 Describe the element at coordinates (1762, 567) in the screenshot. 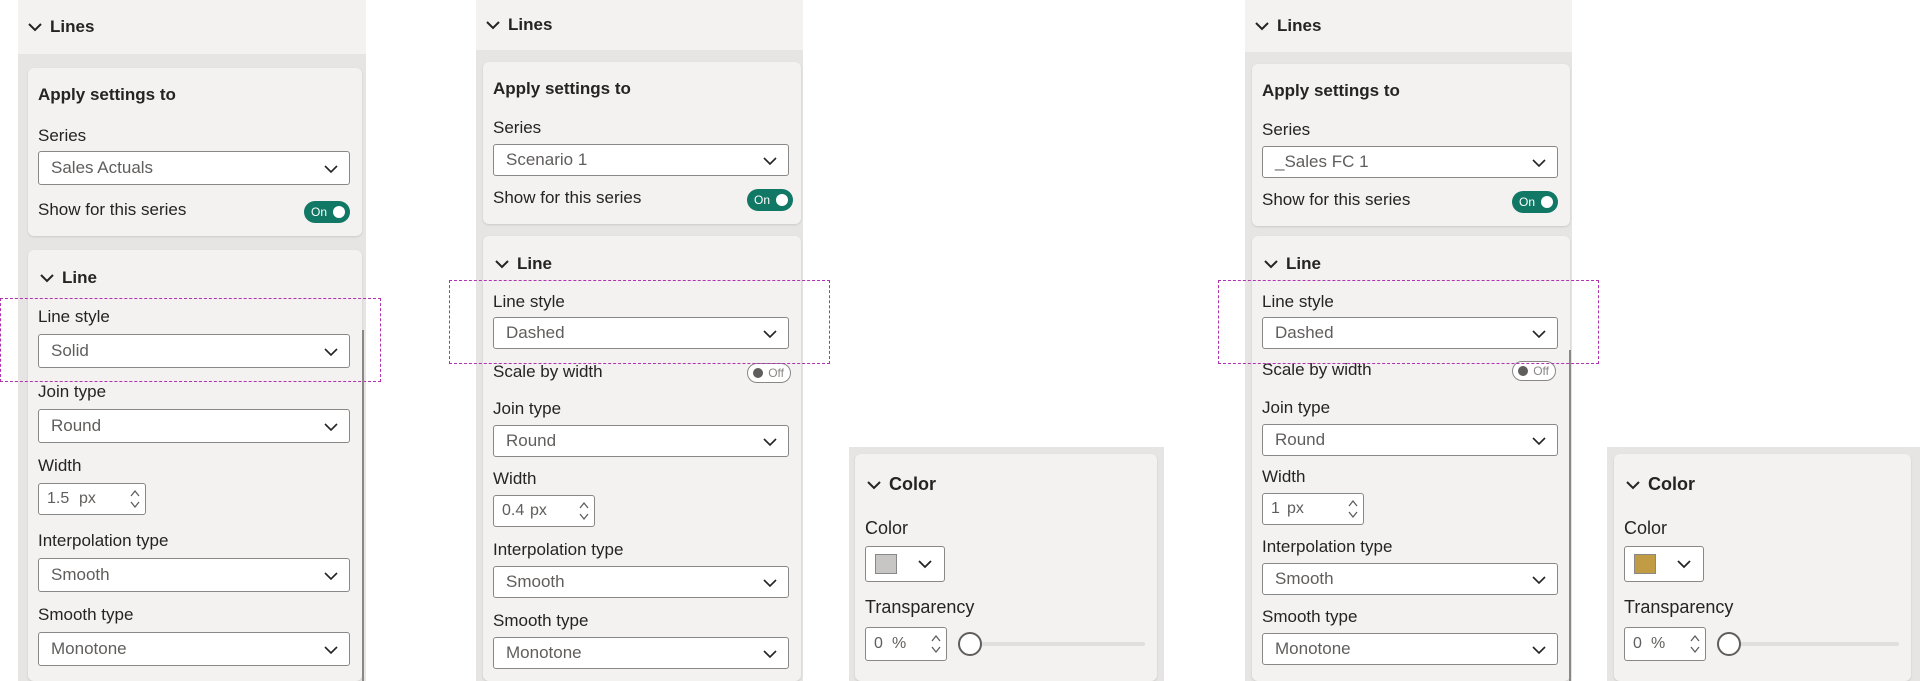

I see `color-card: Color Color Transparency 0 %` at that location.